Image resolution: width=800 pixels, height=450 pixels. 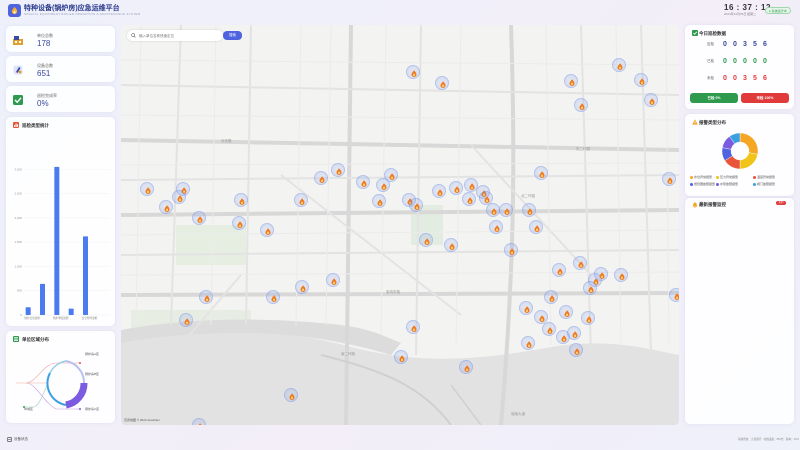 I want to click on legend-label: 水位异常报警, so click(x=703, y=177).